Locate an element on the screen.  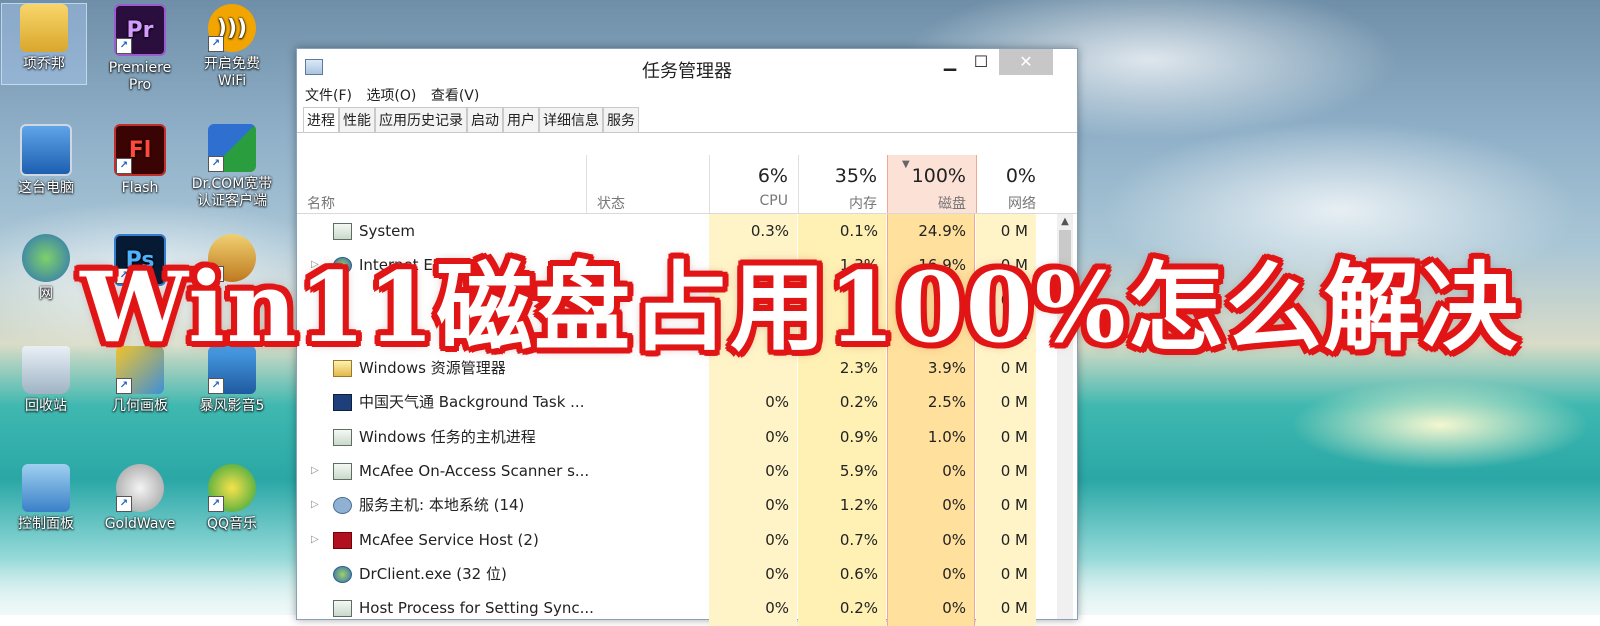
column-status: 状态 is located at coordinates (647, 184).